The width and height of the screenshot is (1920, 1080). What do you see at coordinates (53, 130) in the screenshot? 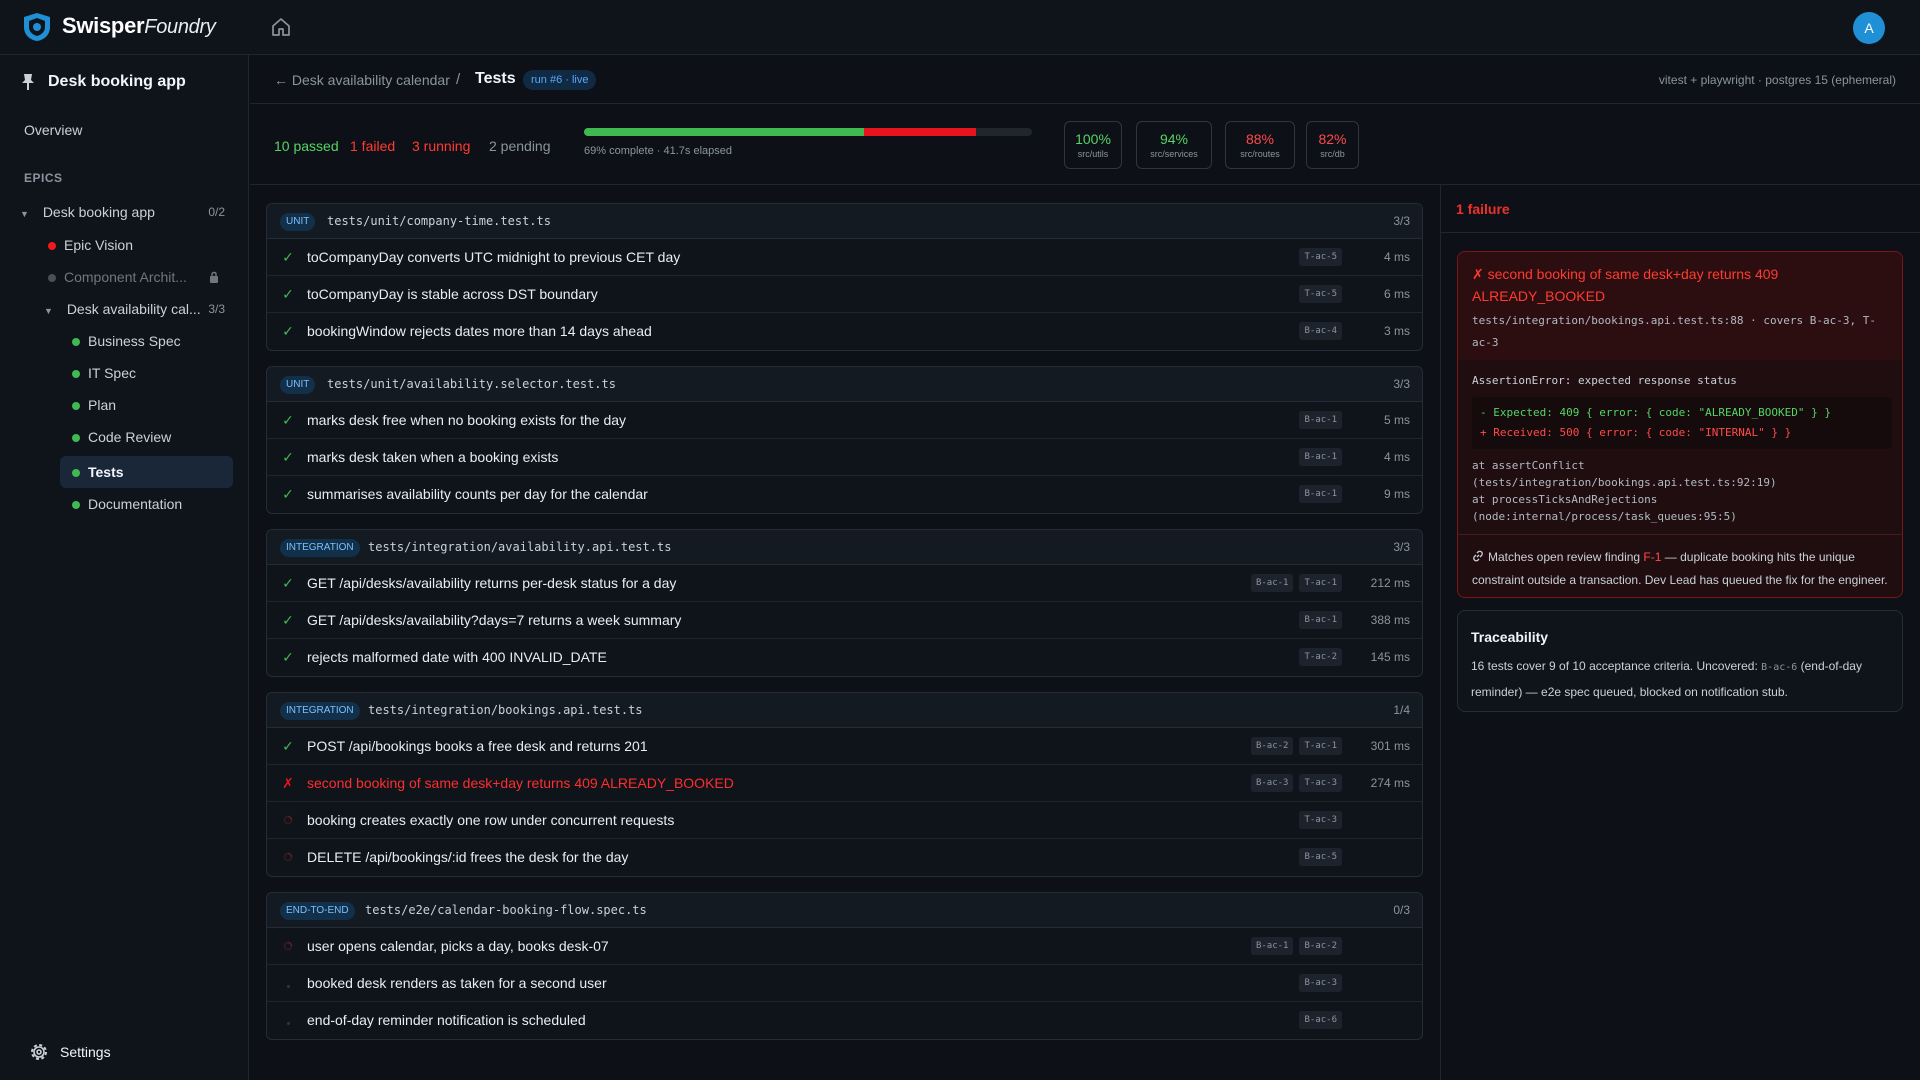
I see `sidebar-item-overview: Overview` at bounding box center [53, 130].